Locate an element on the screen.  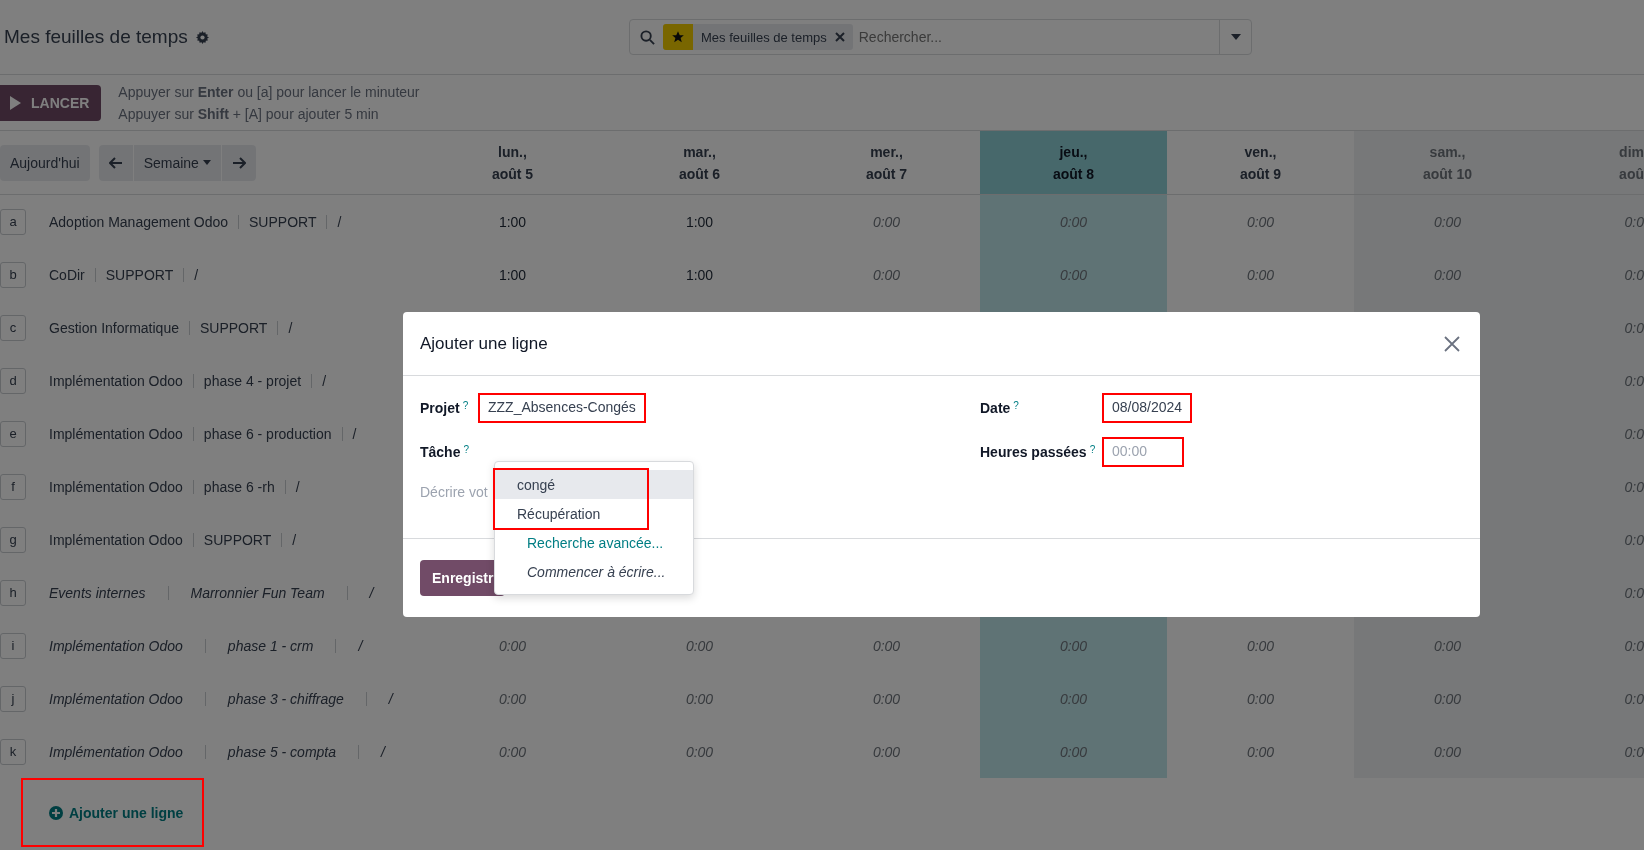
field-label: Tâche is located at coordinates (440, 452).